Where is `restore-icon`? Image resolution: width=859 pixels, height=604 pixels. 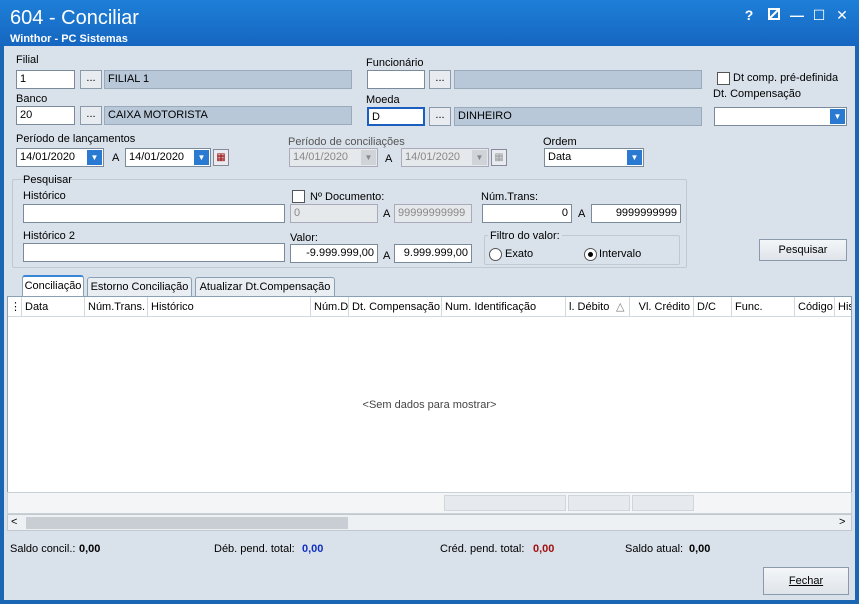
restore-icon is located at coordinates (774, 15).